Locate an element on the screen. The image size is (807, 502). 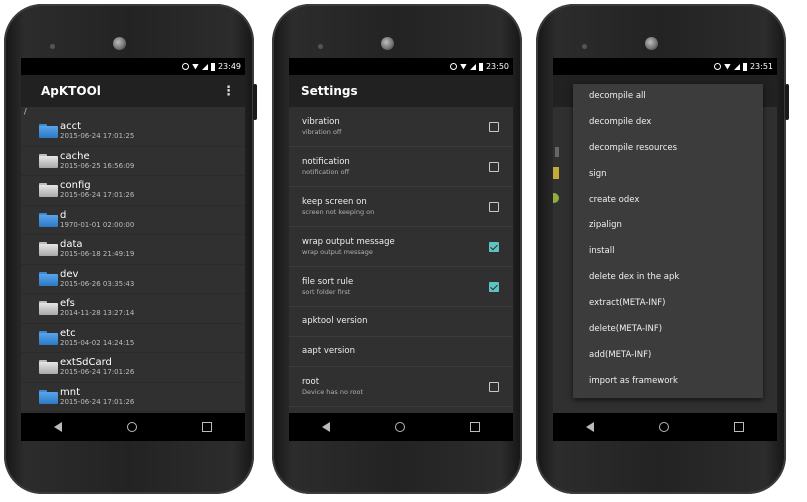
setting-row: file sort rule sort folder first is located at coordinates (401, 287).